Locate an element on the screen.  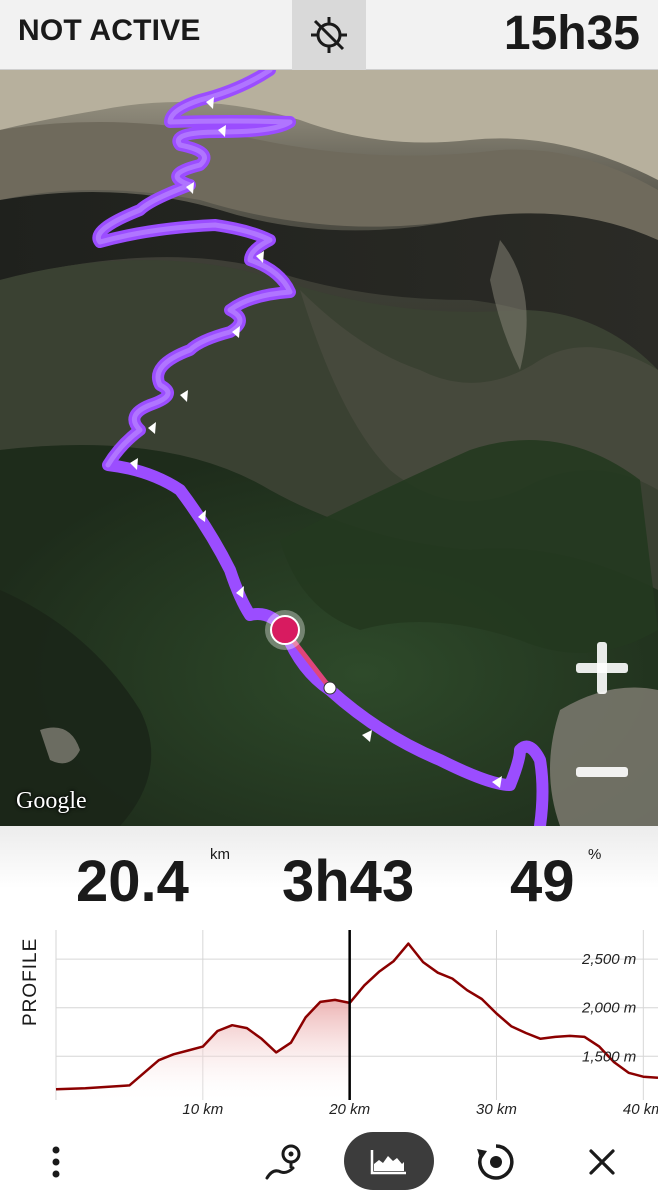
gps-toggle-button is located at coordinates (329, 35).